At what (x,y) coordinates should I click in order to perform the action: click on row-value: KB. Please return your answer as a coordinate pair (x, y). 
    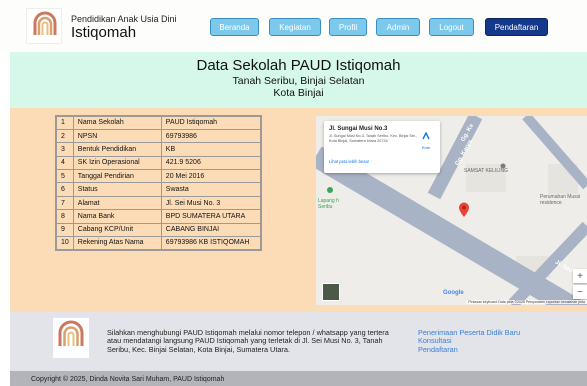
    Looking at the image, I should click on (211, 149).